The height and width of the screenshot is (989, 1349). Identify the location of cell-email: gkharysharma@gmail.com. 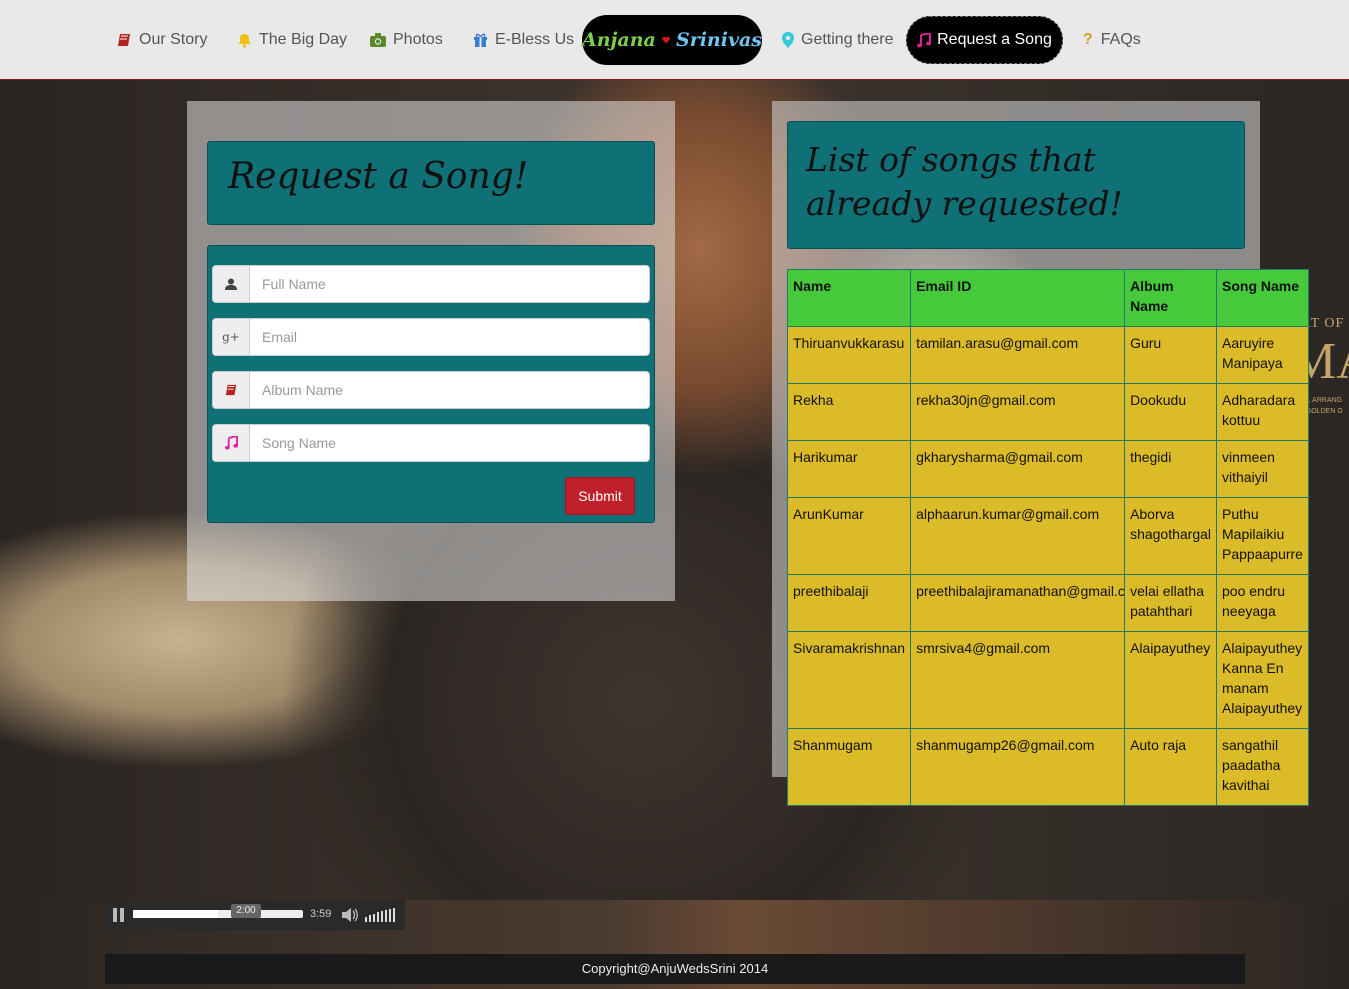
(1018, 469).